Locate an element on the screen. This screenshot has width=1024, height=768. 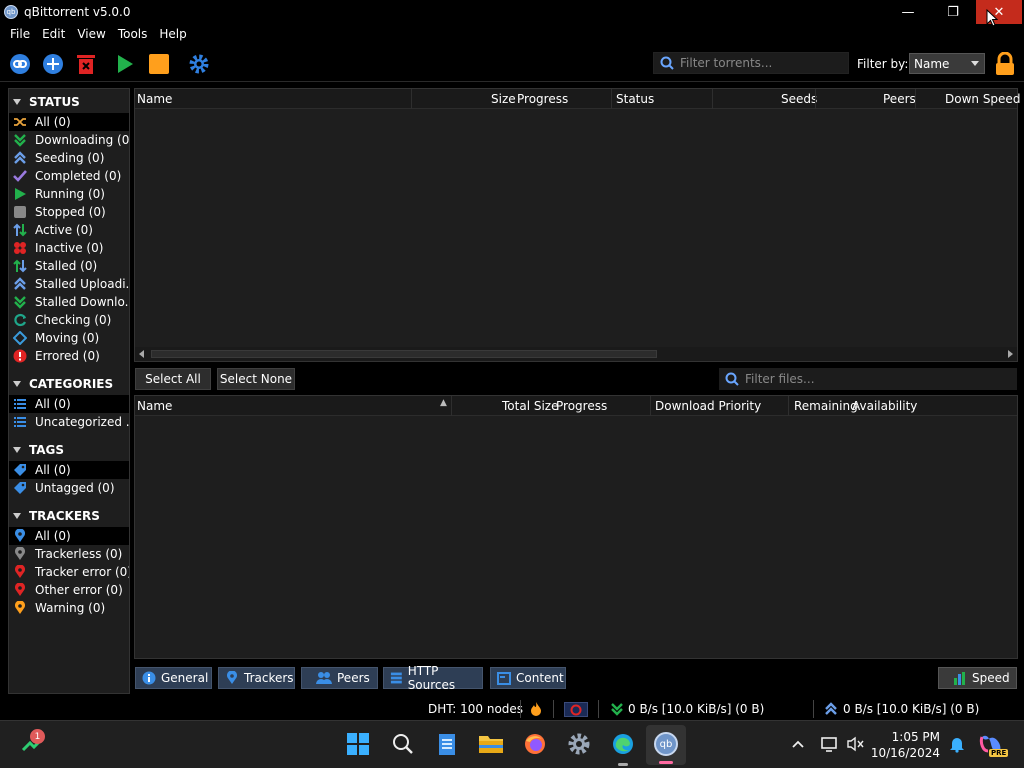
menu-help: Help is located at coordinates (172, 34).